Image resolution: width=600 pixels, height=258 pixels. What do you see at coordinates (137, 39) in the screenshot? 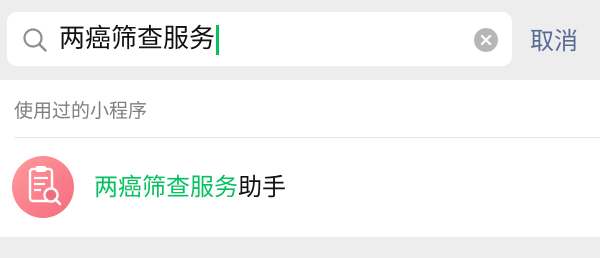
I see `search-input: 两癌筛查服务` at bounding box center [137, 39].